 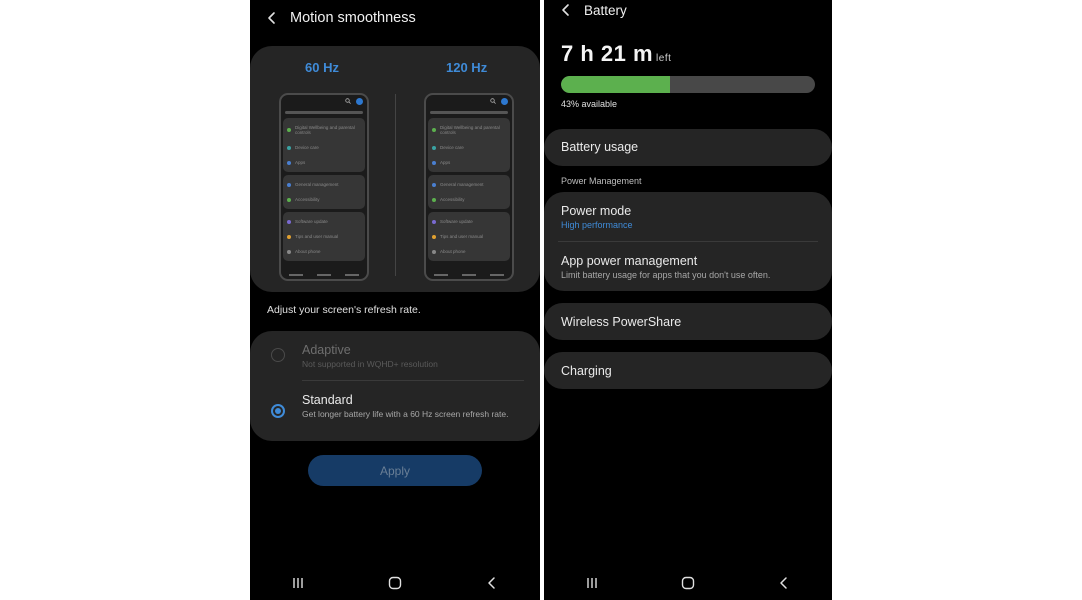 I want to click on item-divider, so click(x=688, y=241).